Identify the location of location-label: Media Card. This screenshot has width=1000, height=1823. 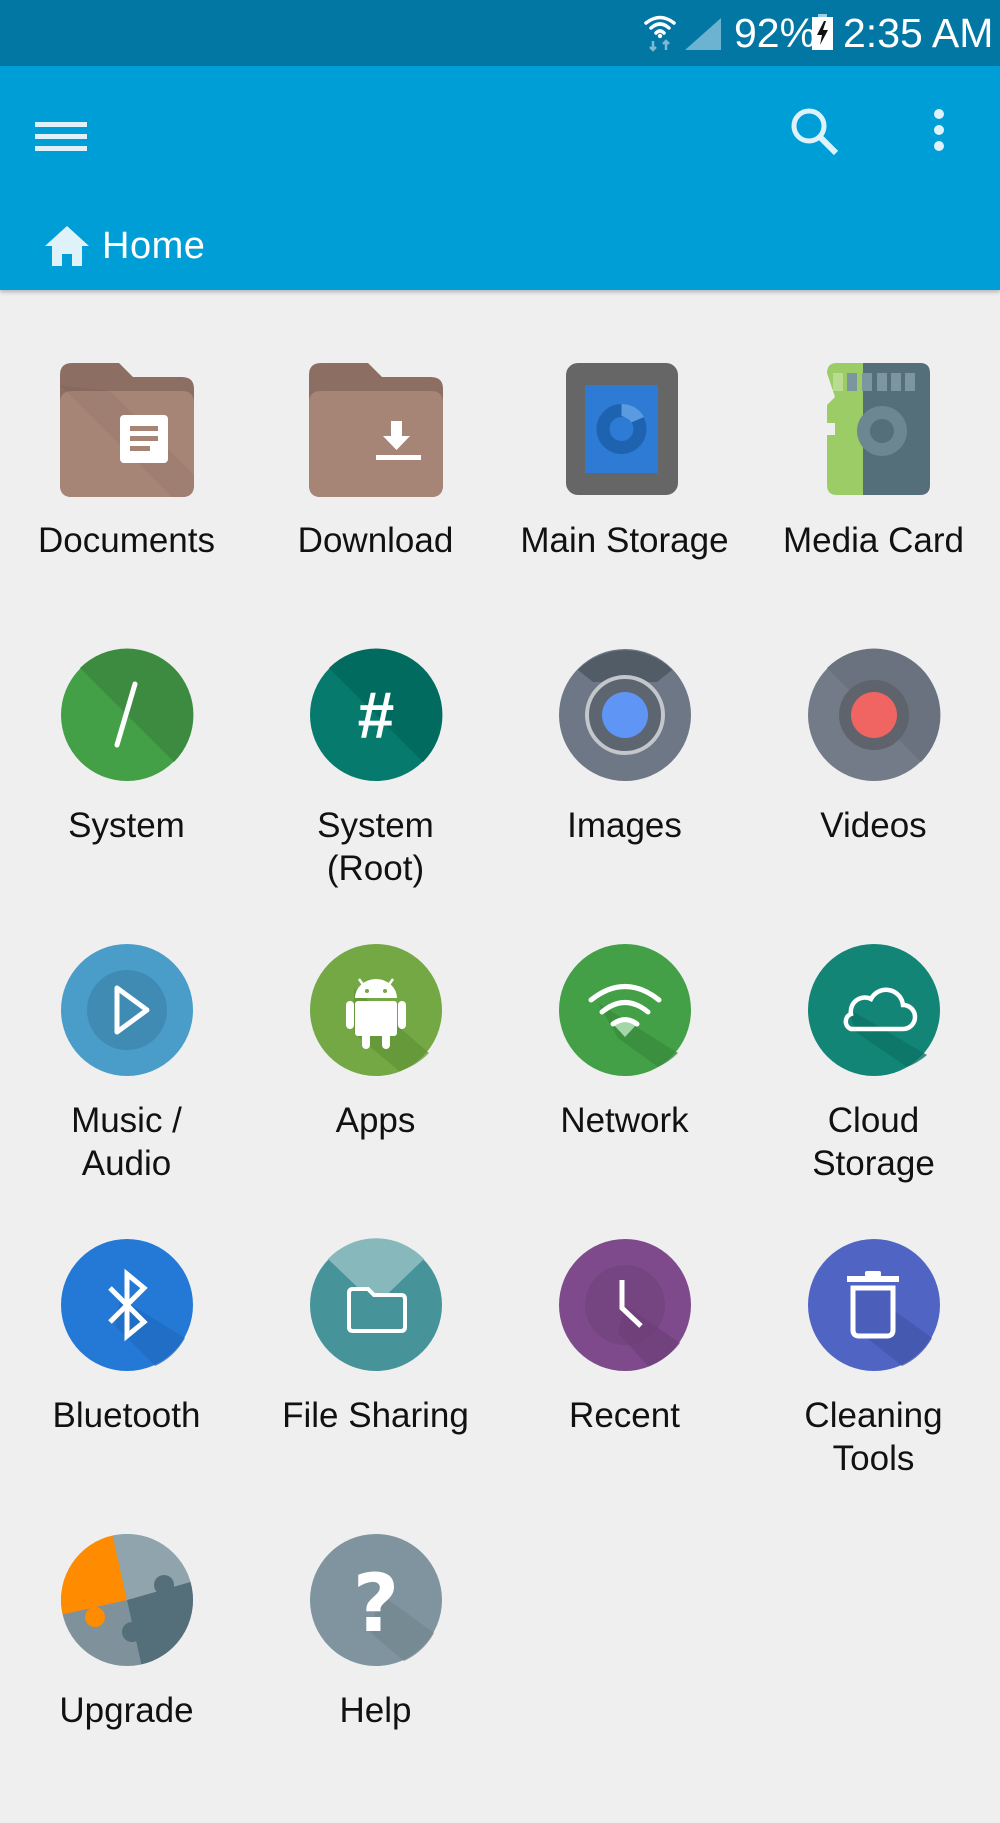
(873, 540).